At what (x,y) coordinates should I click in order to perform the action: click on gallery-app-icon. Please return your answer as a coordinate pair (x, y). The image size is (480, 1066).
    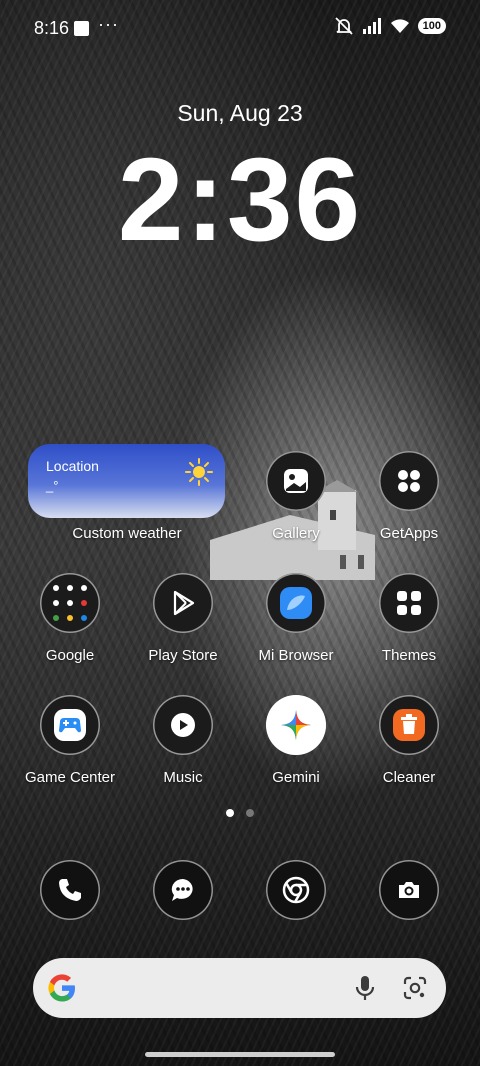
    Looking at the image, I should click on (296, 481).